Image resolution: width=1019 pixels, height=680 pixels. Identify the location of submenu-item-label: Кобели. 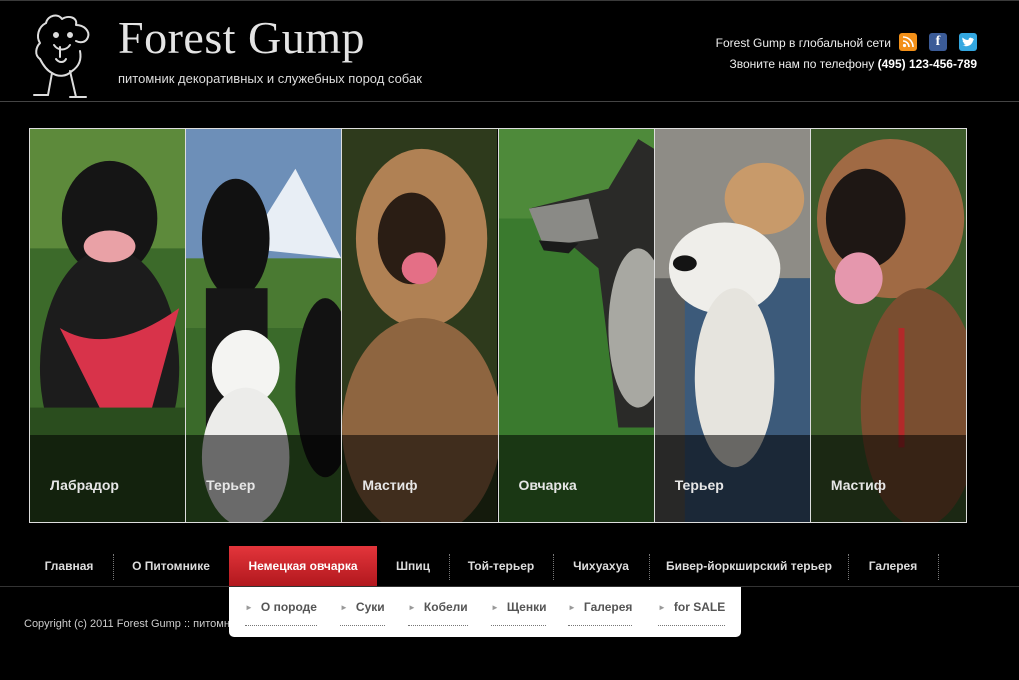
(445, 607).